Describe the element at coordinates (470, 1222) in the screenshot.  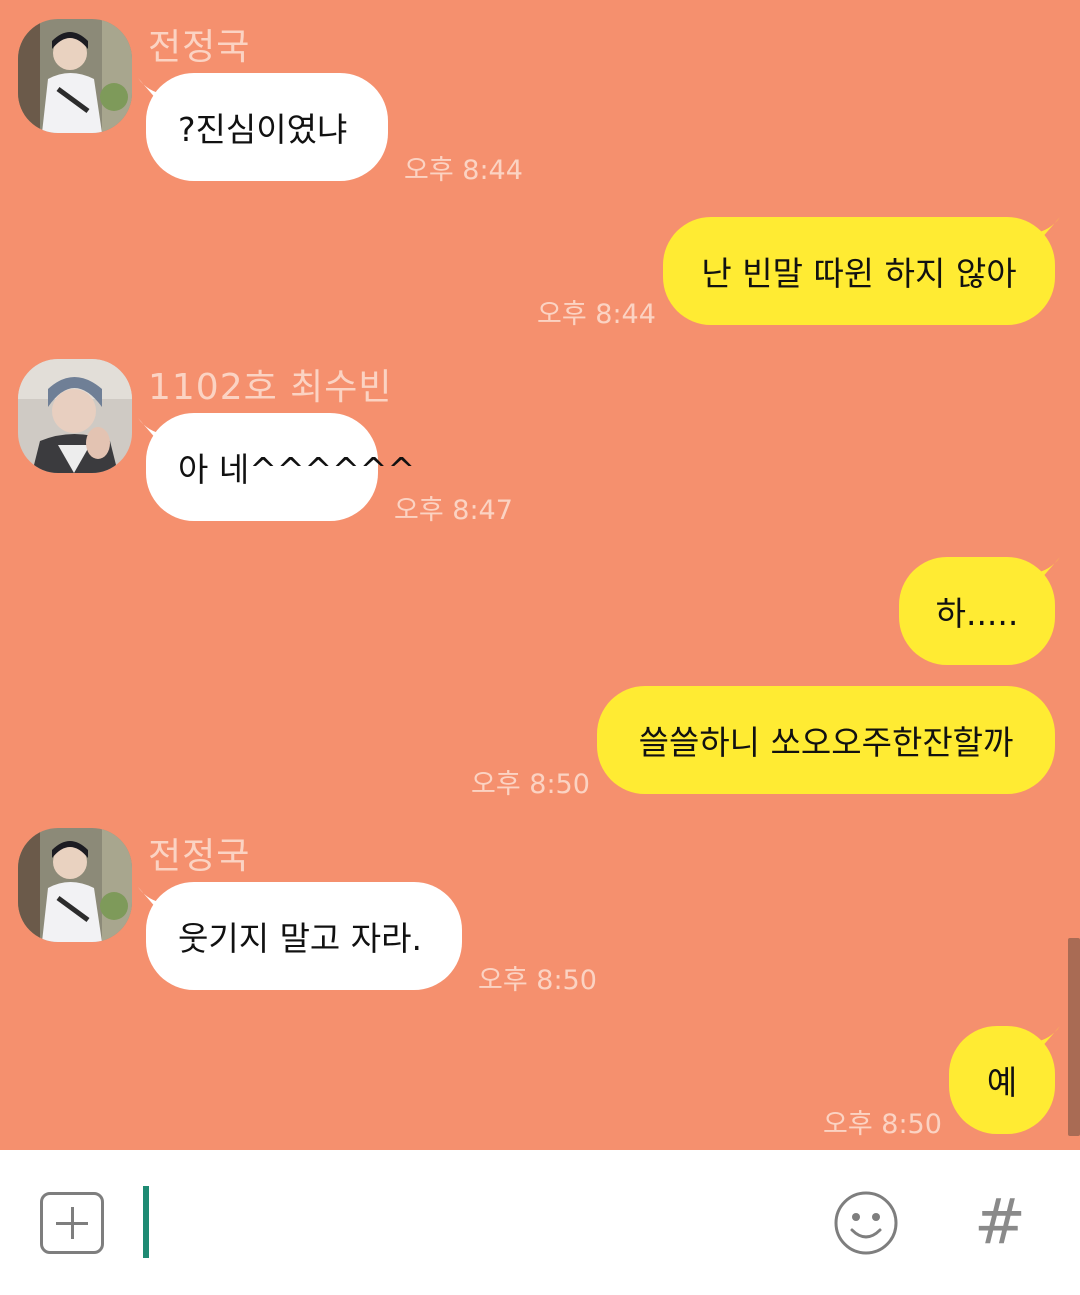
I see `message-input` at that location.